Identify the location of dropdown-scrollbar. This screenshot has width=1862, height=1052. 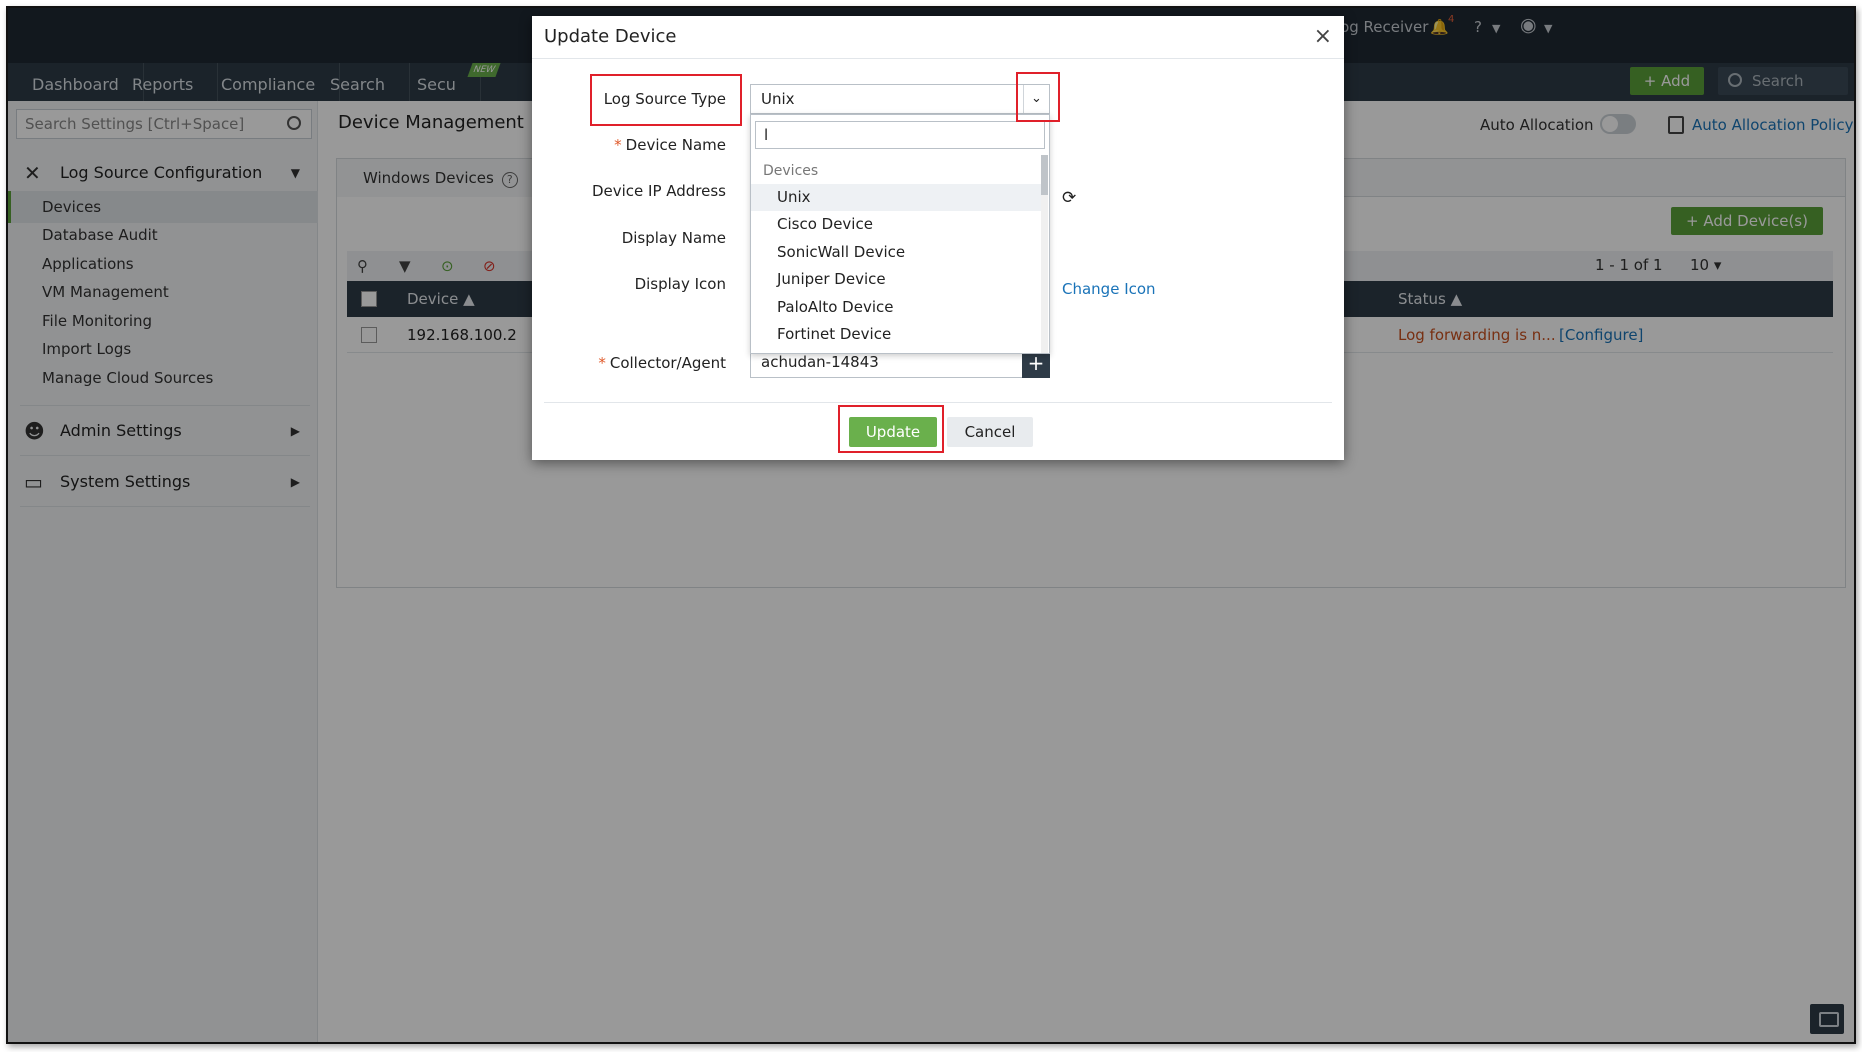
(1044, 254).